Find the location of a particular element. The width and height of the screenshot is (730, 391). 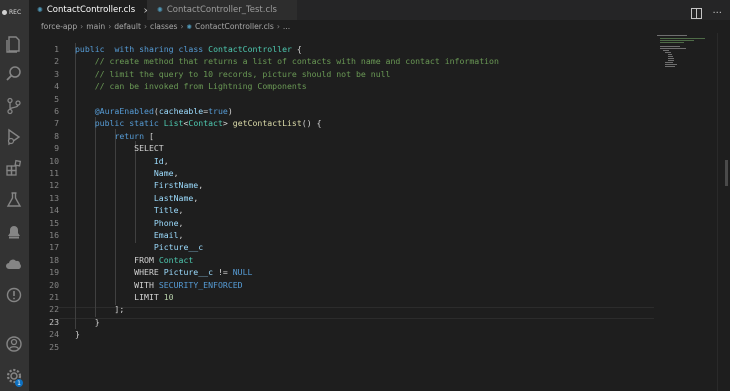

code-line: ]; is located at coordinates (99, 309).